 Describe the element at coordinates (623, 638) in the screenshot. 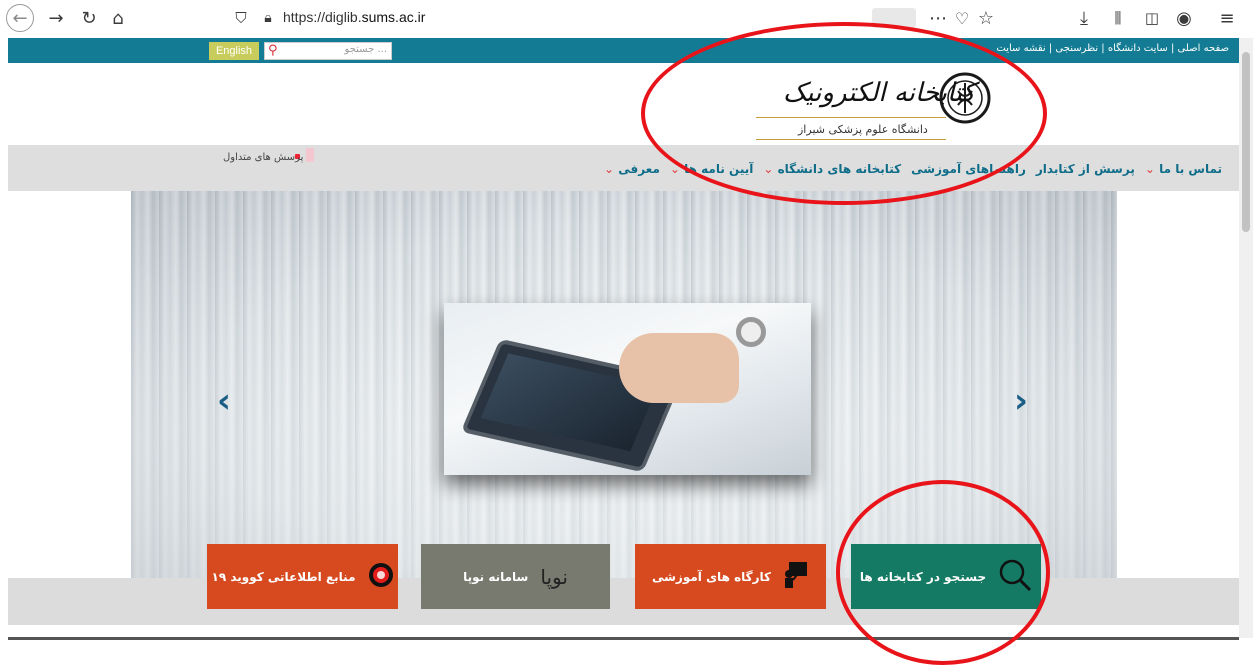

I see `page-bottom-rule` at that location.